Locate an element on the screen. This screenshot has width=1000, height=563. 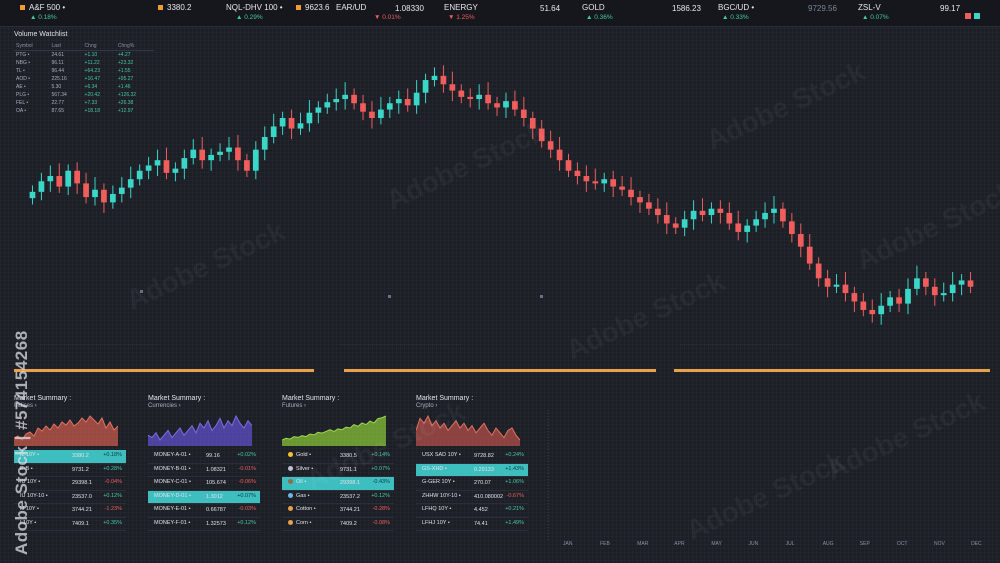
panel-row: LFHQ 10Y • 4.452 +0.21% is located at coordinates (472, 511).